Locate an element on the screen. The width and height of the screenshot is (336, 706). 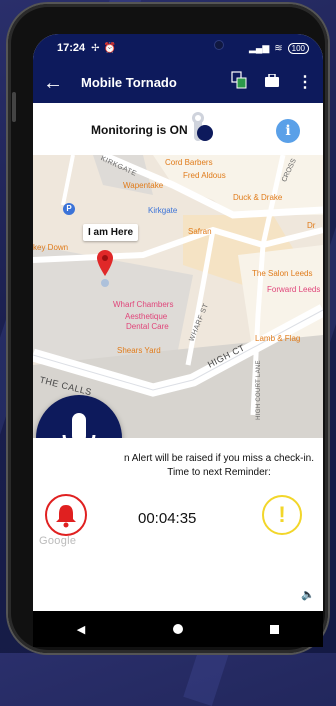
panic-alarm-button is located at coordinates (66, 515).